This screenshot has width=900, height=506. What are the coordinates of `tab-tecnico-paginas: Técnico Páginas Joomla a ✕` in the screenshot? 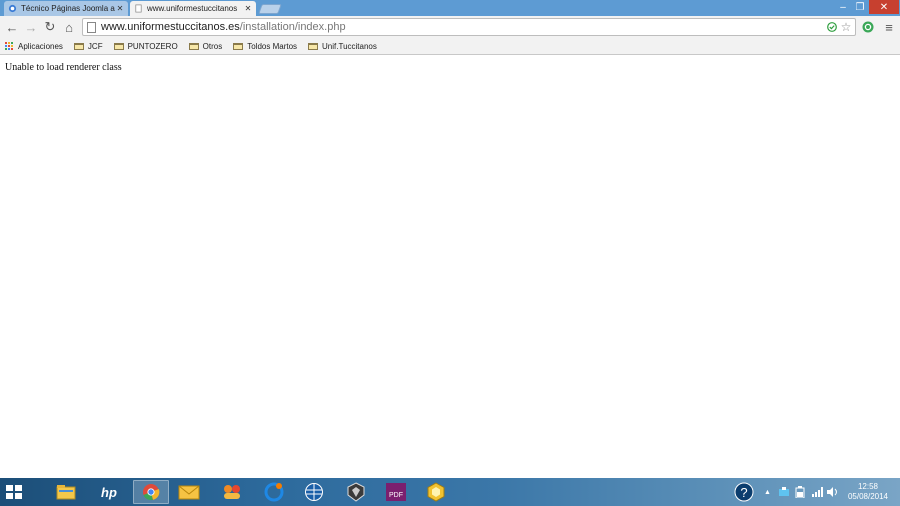 It's located at (66, 8).